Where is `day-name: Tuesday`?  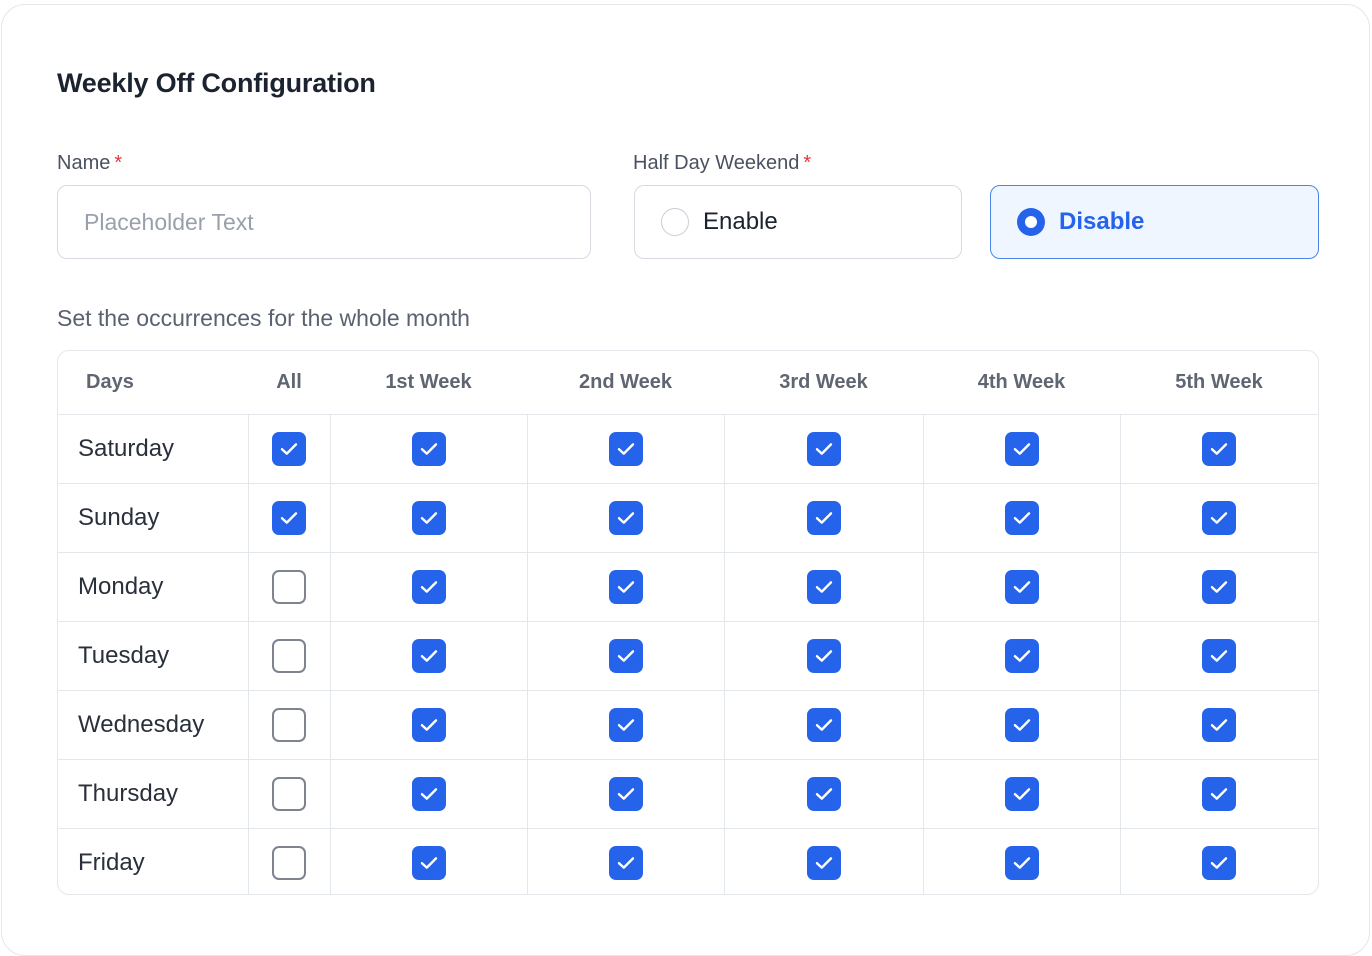 day-name: Tuesday is located at coordinates (153, 655).